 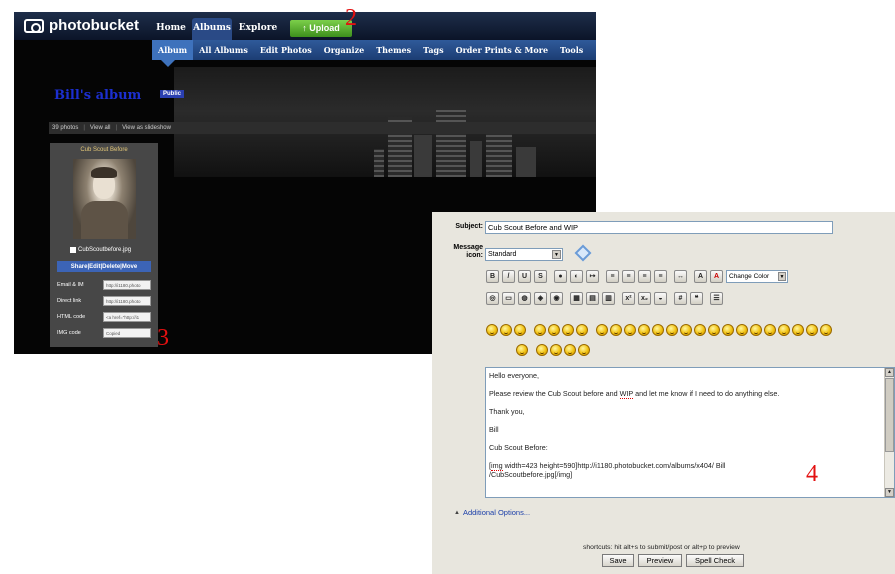 What do you see at coordinates (889, 492) in the screenshot?
I see `scroll-down-icon: ▼` at bounding box center [889, 492].